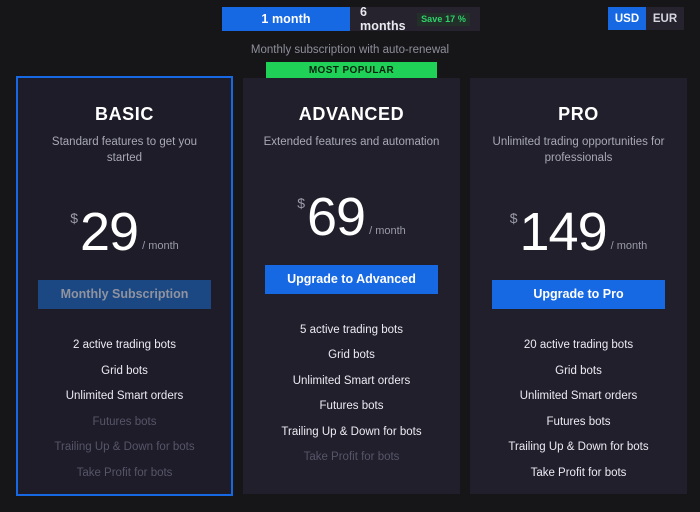 The width and height of the screenshot is (700, 512). What do you see at coordinates (578, 114) in the screenshot?
I see `plan-name-pro: PRO` at bounding box center [578, 114].